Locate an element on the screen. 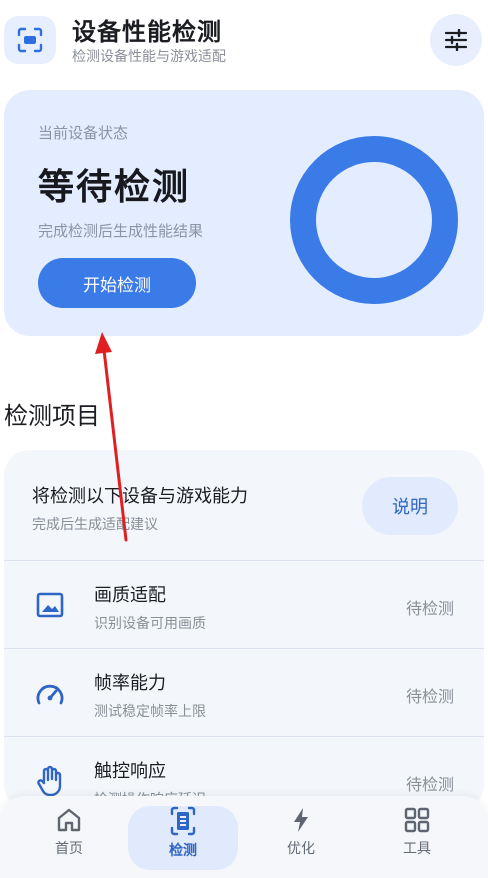  explain-button: 说明 is located at coordinates (410, 506).